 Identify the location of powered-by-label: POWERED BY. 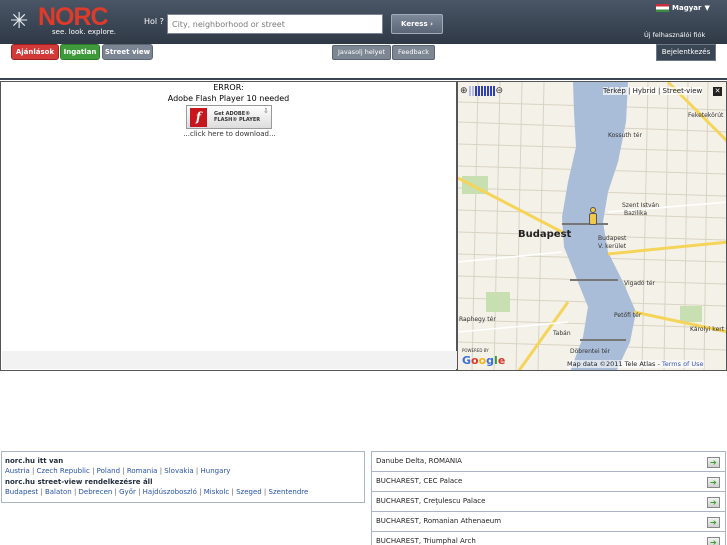
(475, 350).